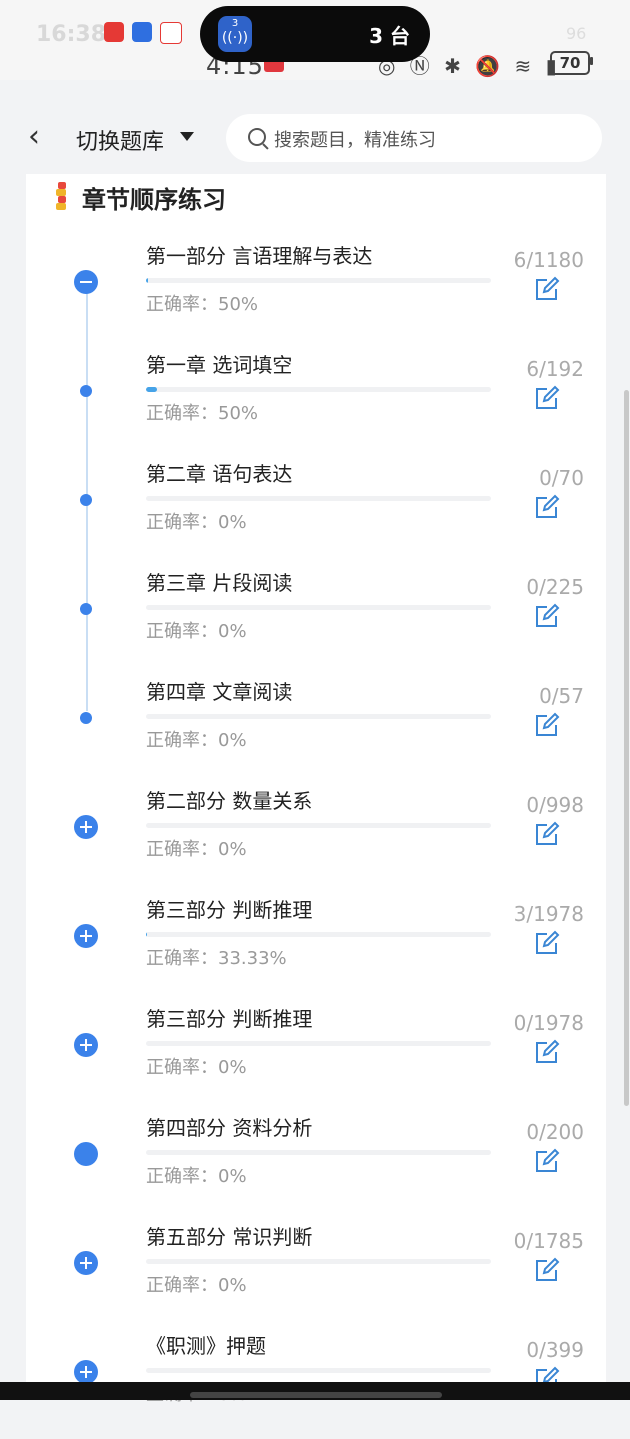 This screenshot has width=630, height=1439. What do you see at coordinates (555, 1132) in the screenshot?
I see `progress-count: 0/200` at bounding box center [555, 1132].